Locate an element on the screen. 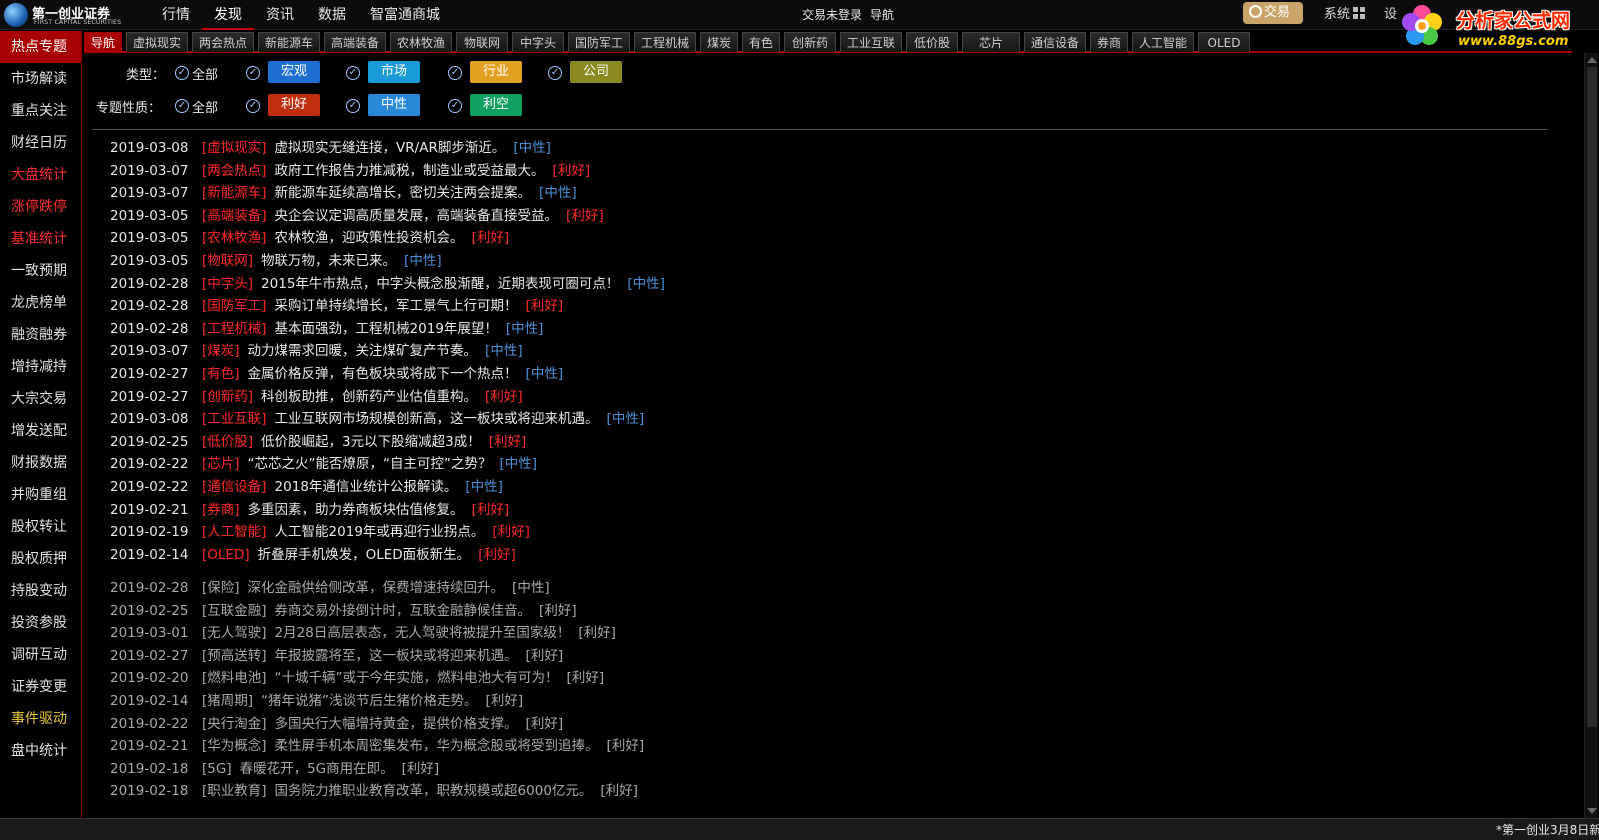 This screenshot has width=1599, height=840. type-all-checkbox: ✓ is located at coordinates (182, 73).